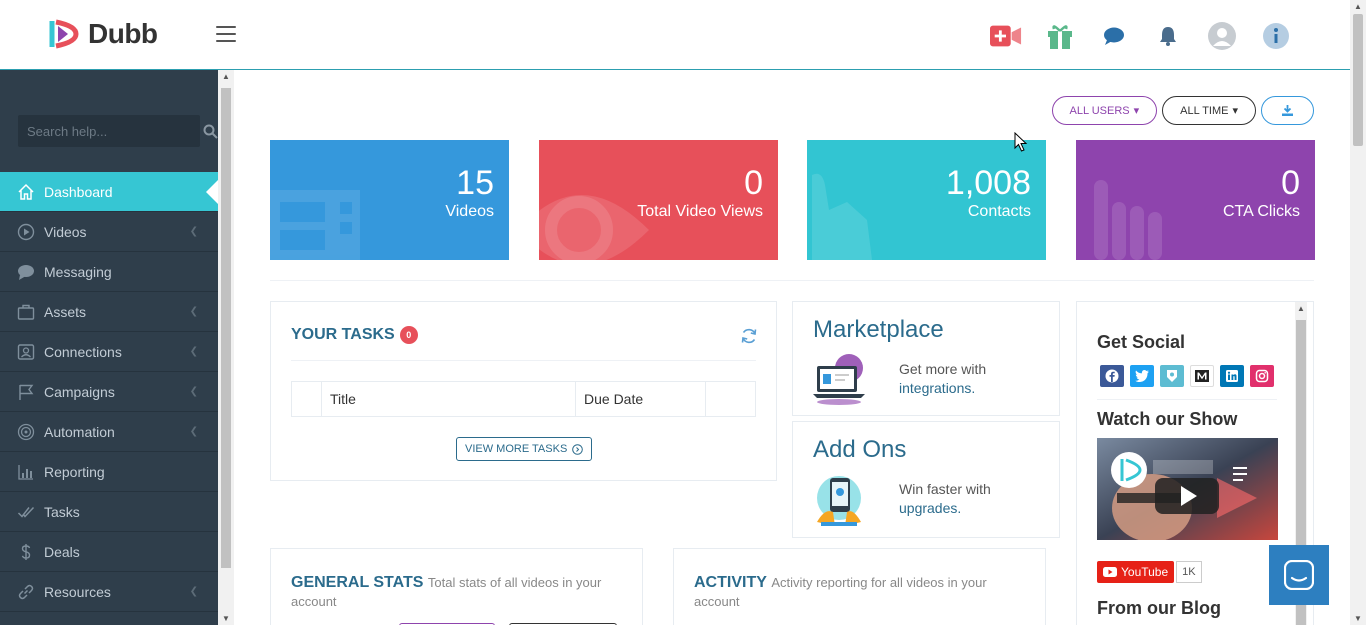  I want to click on scroll-down-icon: ▼, so click(1358, 618).